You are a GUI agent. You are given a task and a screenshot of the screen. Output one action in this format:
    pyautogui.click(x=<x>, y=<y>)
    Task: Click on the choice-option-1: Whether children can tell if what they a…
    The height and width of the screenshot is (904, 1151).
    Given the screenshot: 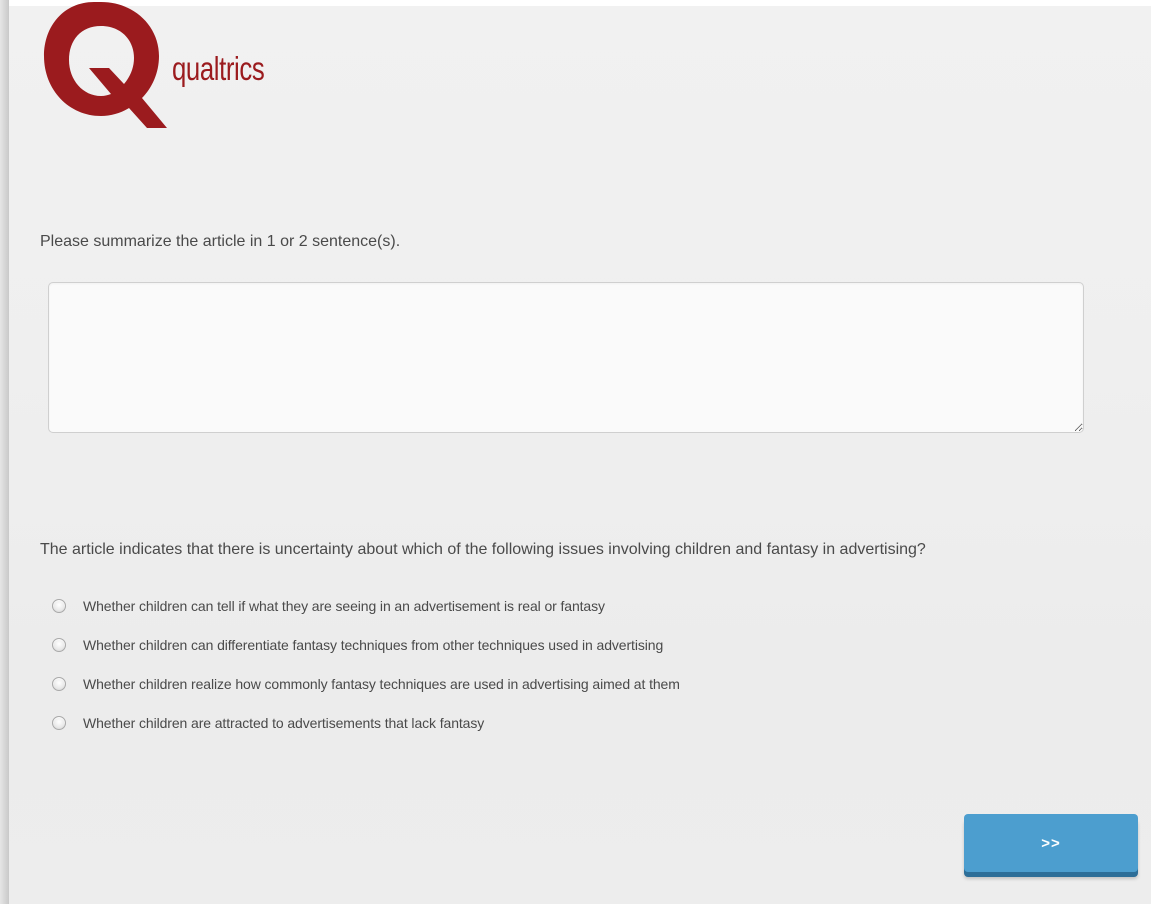 What is the action you would take?
    pyautogui.click(x=328, y=606)
    